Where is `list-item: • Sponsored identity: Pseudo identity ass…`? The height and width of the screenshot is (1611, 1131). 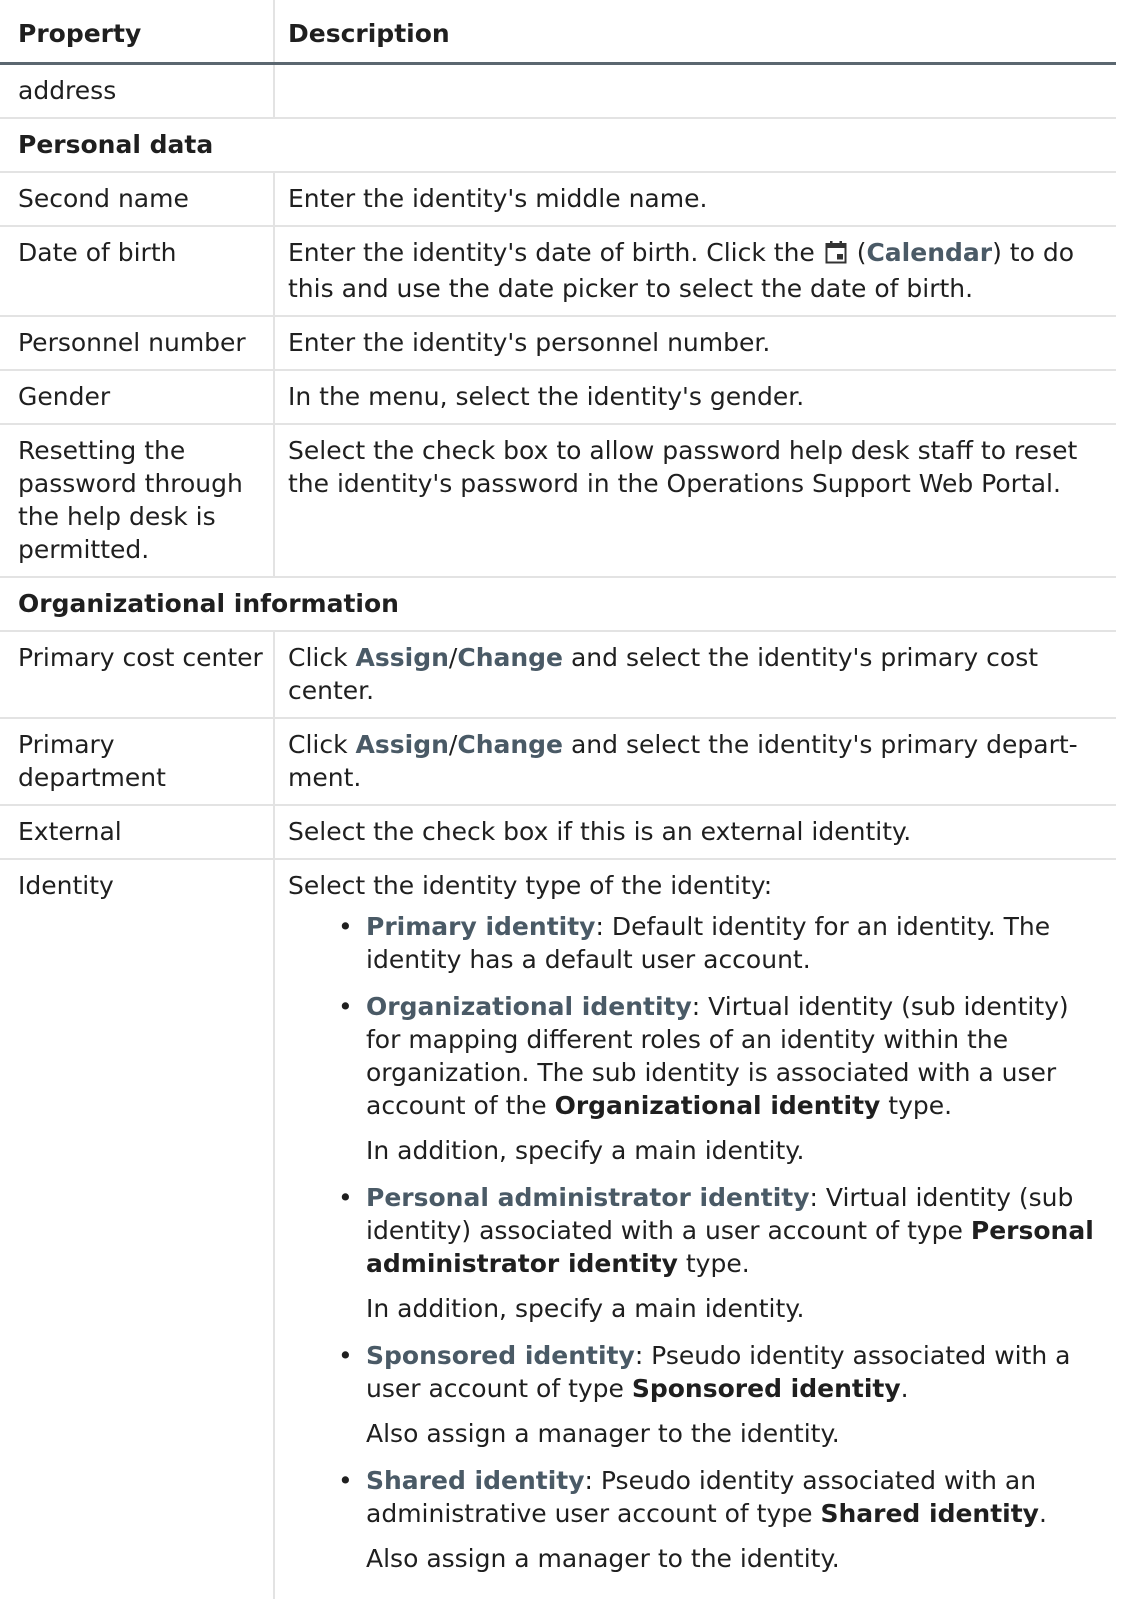
list-item: • Sponsored identity: Pseudo identity ass… is located at coordinates (709, 1394).